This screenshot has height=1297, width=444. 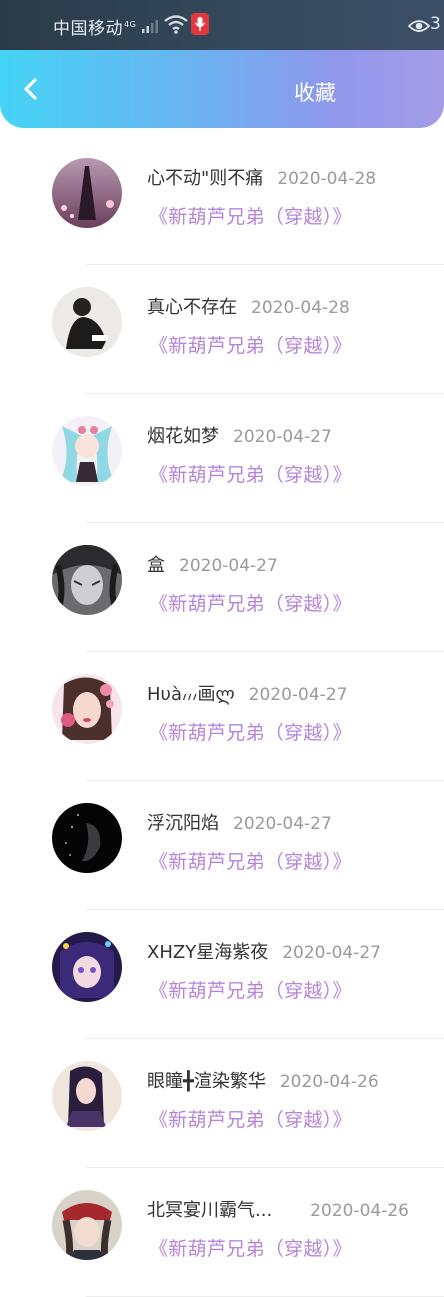 What do you see at coordinates (150, 26) in the screenshot?
I see `signal-icon` at bounding box center [150, 26].